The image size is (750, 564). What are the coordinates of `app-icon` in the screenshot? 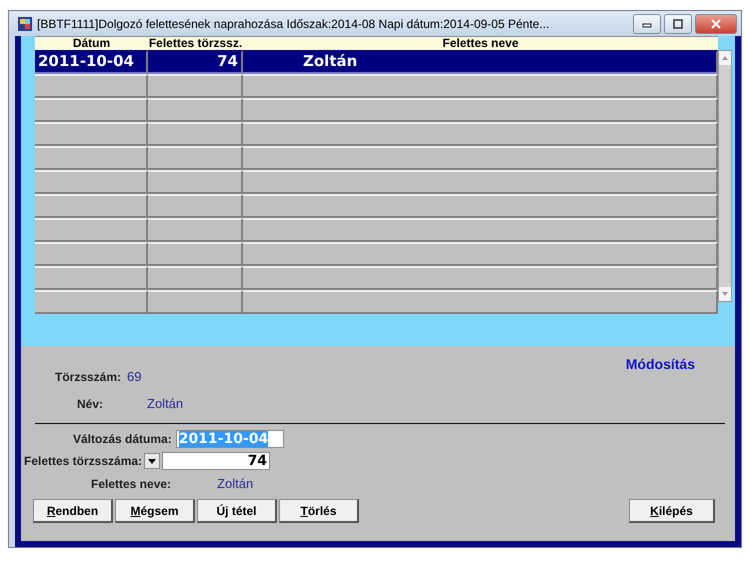 It's located at (25, 24).